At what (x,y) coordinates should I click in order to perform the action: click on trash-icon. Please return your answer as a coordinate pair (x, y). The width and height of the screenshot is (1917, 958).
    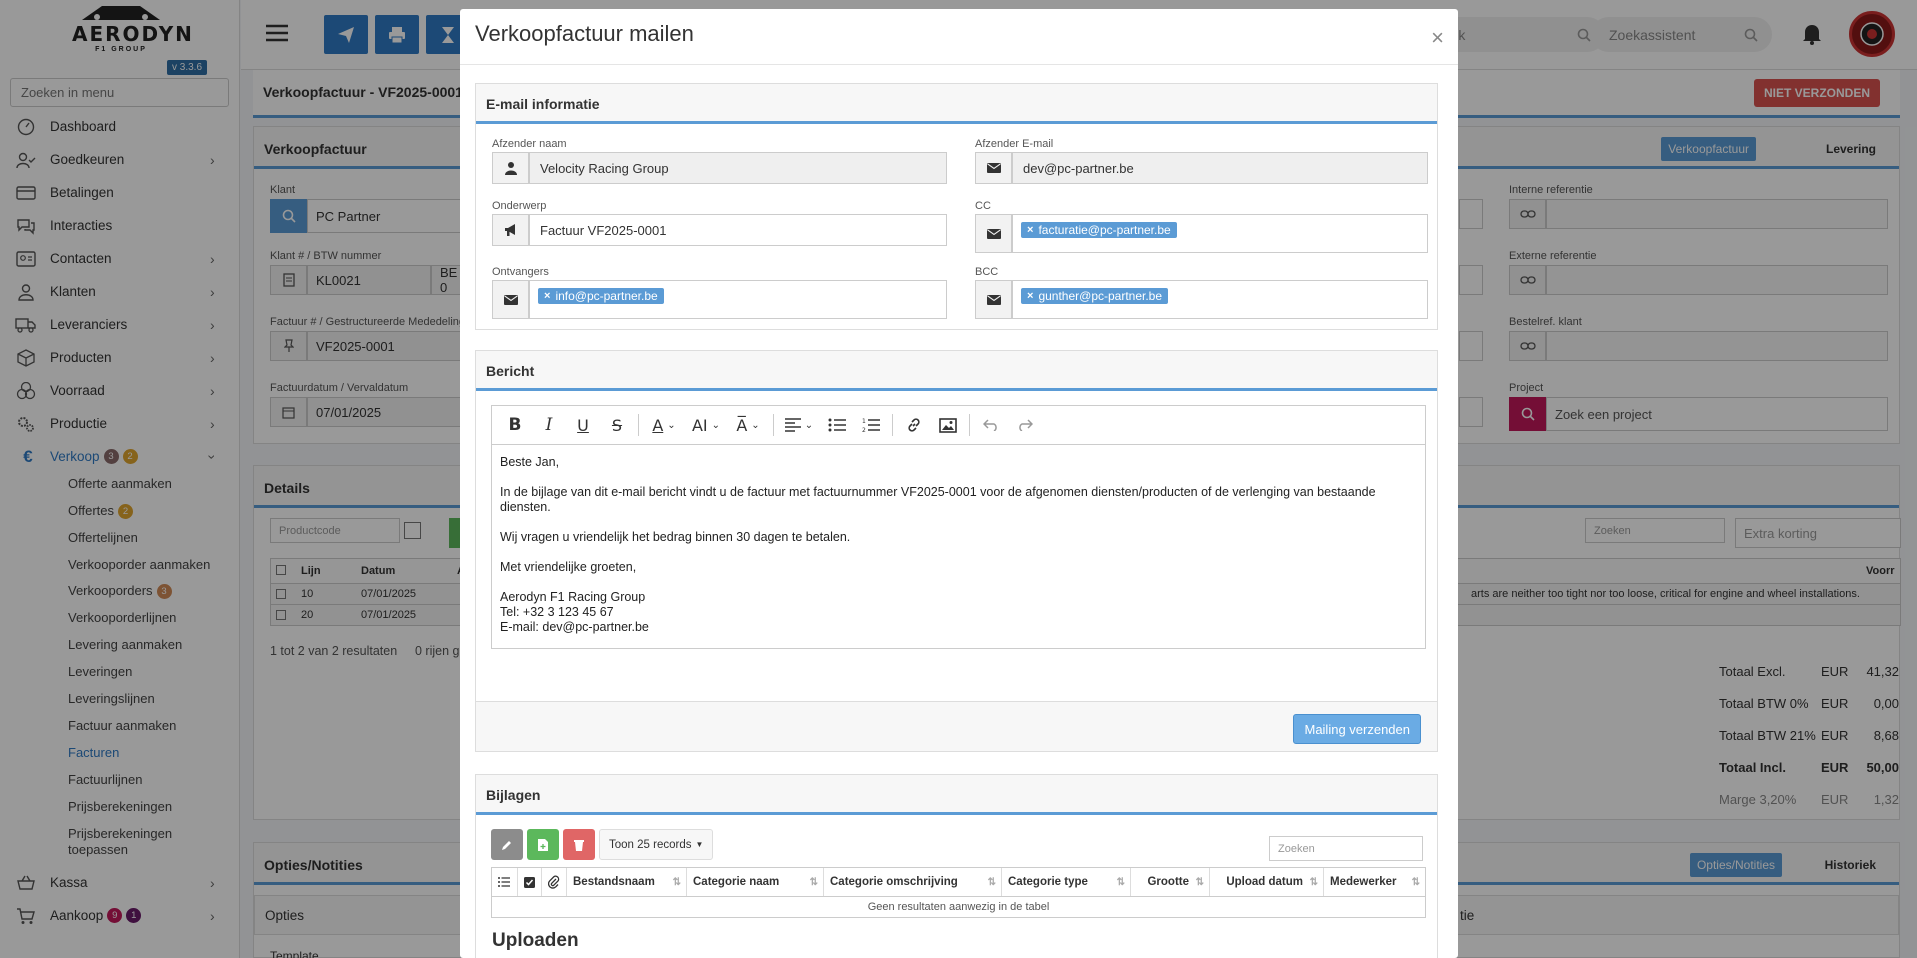
    Looking at the image, I should click on (579, 845).